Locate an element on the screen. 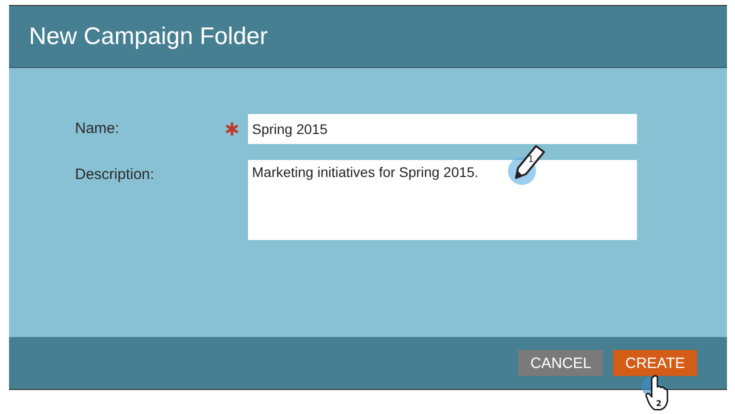 The width and height of the screenshot is (735, 414). pencil-icon is located at coordinates (530, 162).